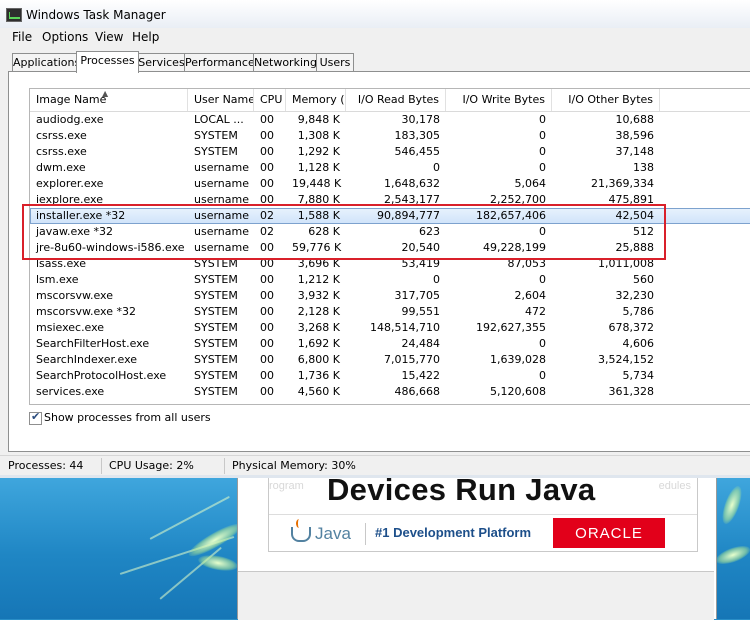 The height and width of the screenshot is (620, 750). Describe the element at coordinates (221, 167) in the screenshot. I see `cell-user-name: username` at that location.